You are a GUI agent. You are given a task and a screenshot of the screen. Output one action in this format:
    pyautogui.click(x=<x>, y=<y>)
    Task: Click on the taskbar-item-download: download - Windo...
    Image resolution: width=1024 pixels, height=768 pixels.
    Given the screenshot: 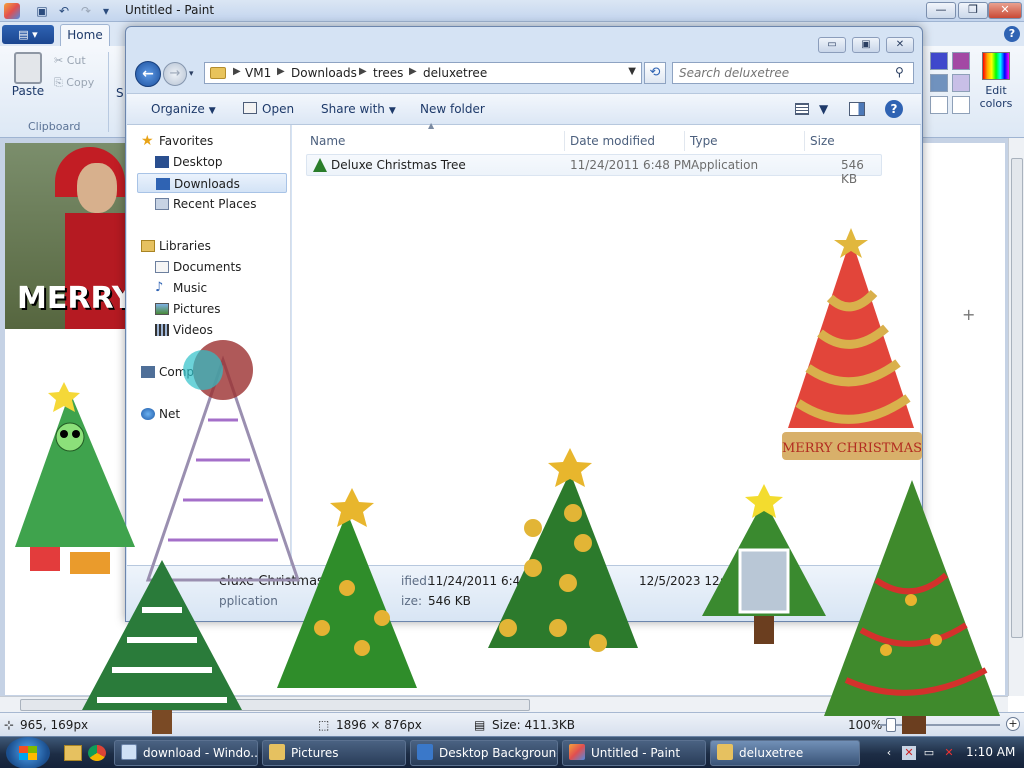 What is the action you would take?
    pyautogui.click(x=186, y=753)
    